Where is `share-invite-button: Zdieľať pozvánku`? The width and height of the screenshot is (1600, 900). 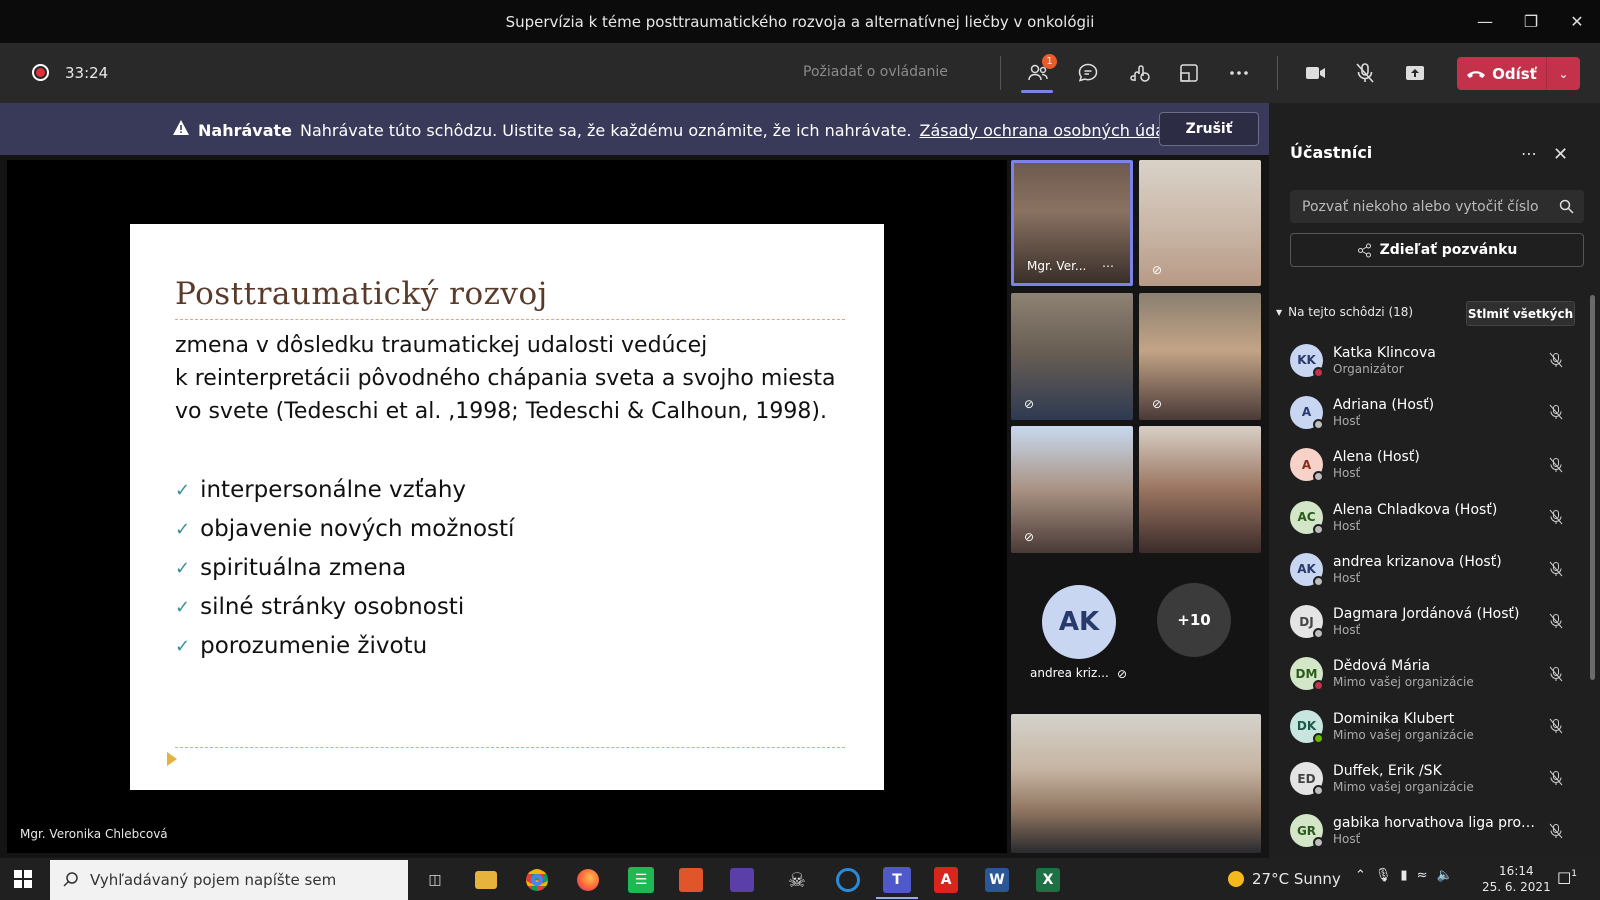 share-invite-button: Zdieľať pozvánku is located at coordinates (1437, 250).